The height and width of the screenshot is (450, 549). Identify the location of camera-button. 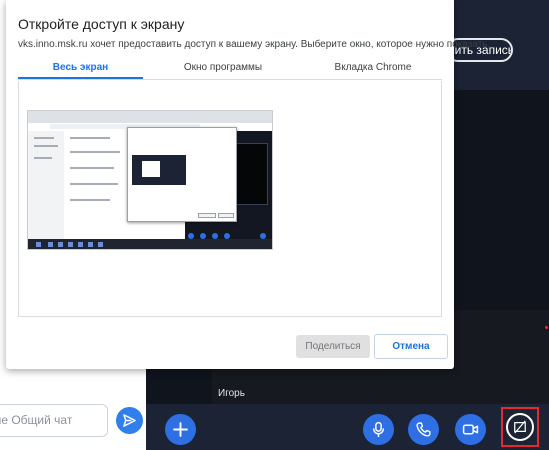
(470, 429).